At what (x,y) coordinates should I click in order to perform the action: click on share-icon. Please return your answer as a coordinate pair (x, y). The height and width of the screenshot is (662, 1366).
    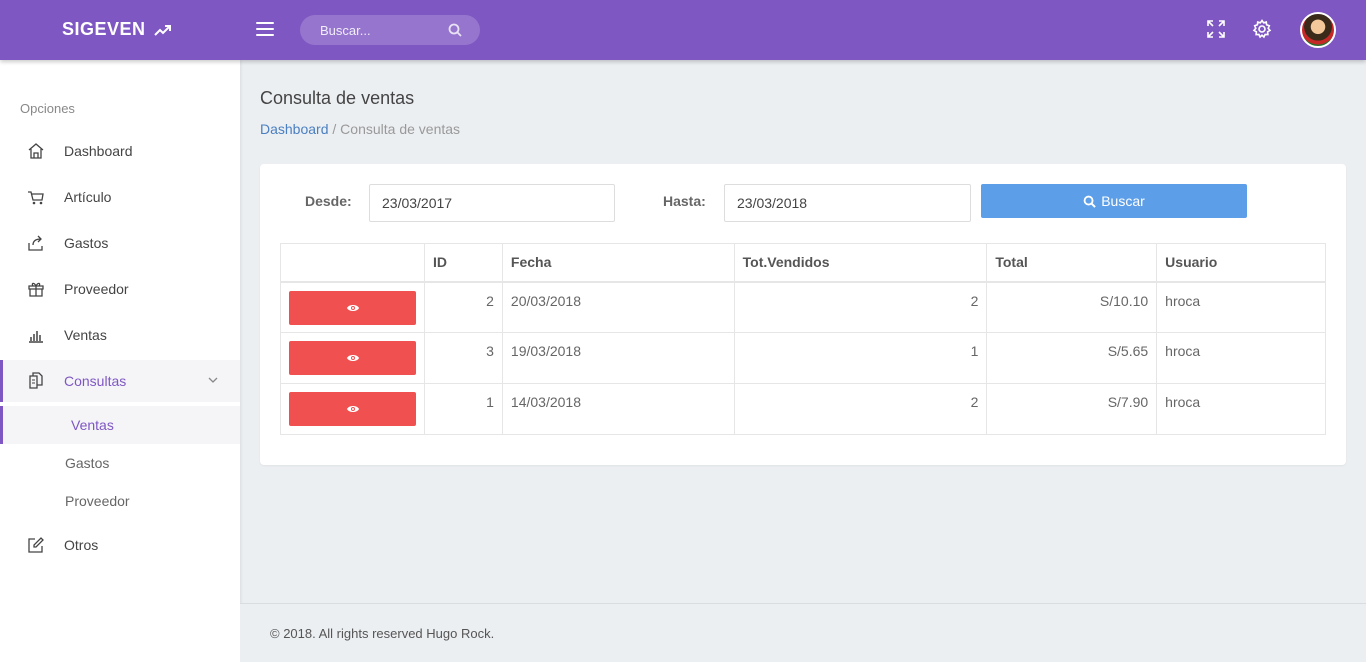
    Looking at the image, I should click on (35, 243).